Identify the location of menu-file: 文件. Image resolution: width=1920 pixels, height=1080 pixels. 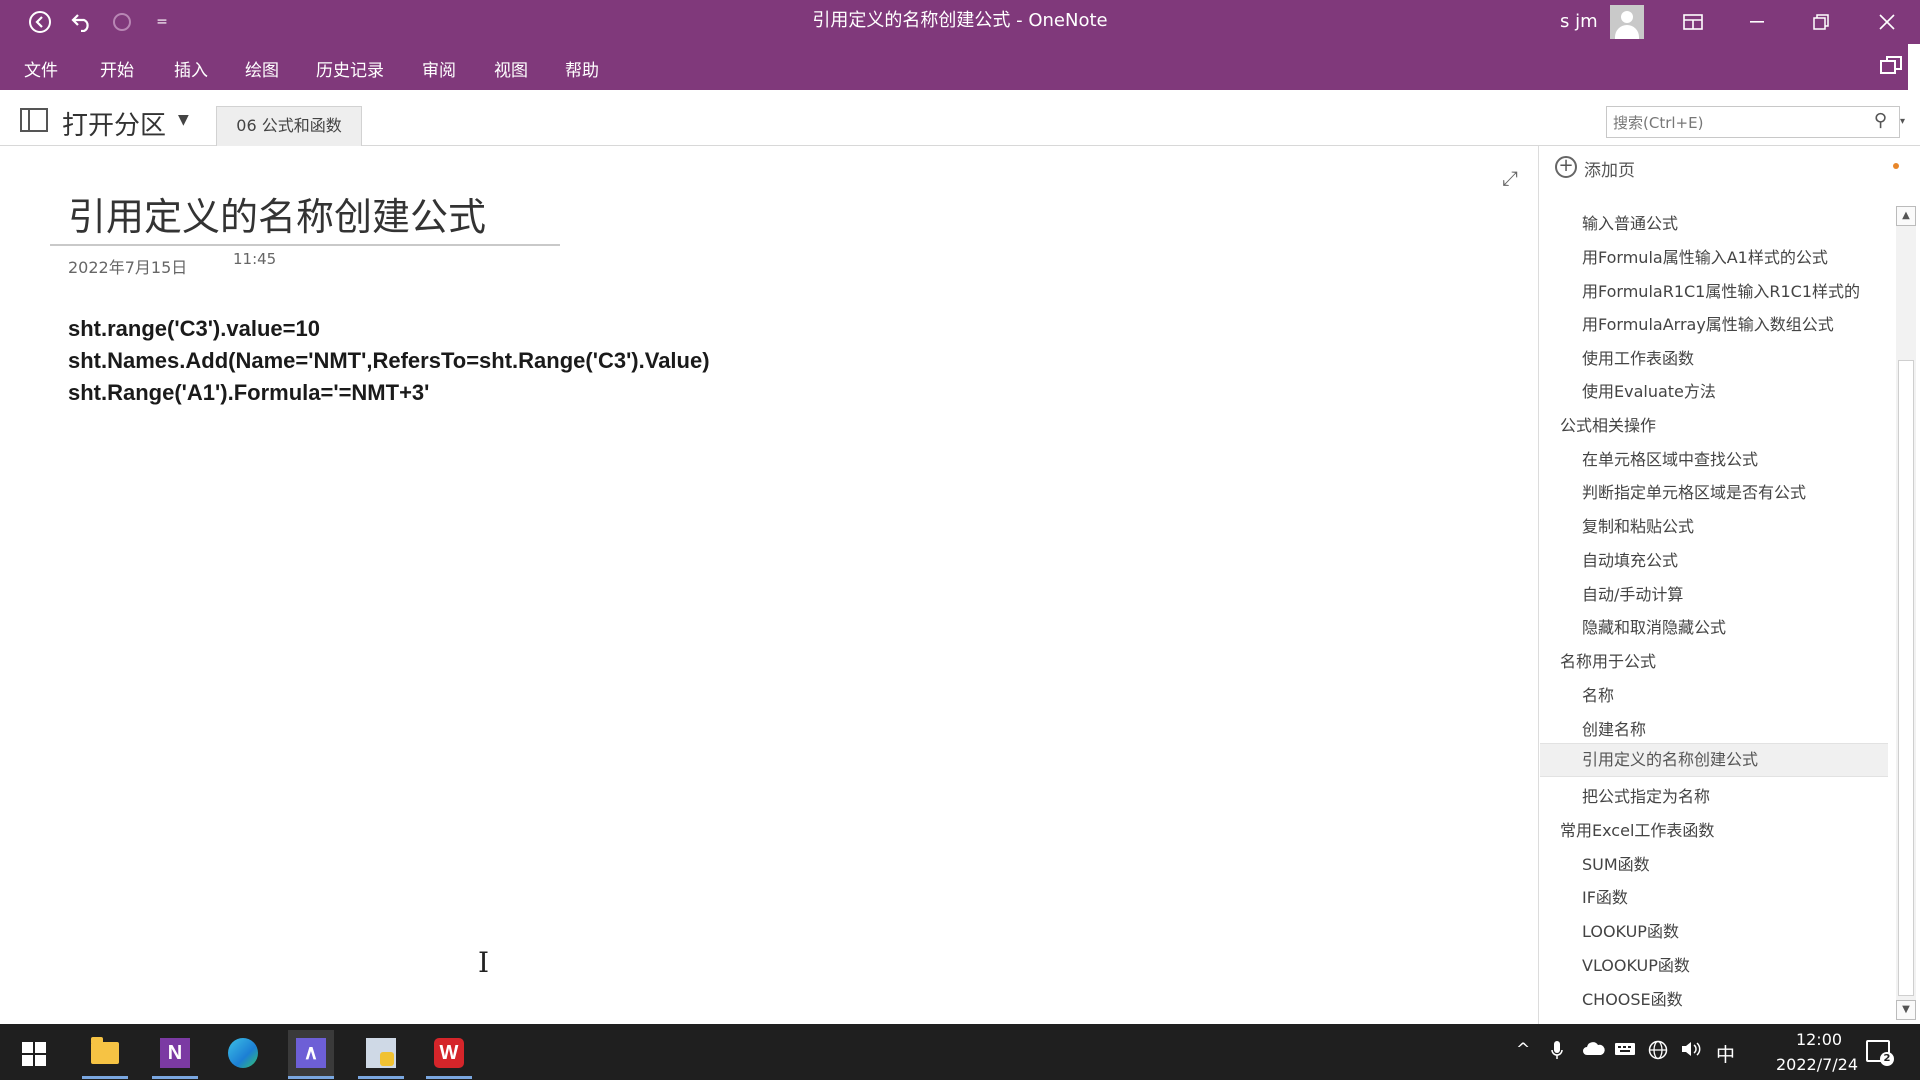
(41, 68).